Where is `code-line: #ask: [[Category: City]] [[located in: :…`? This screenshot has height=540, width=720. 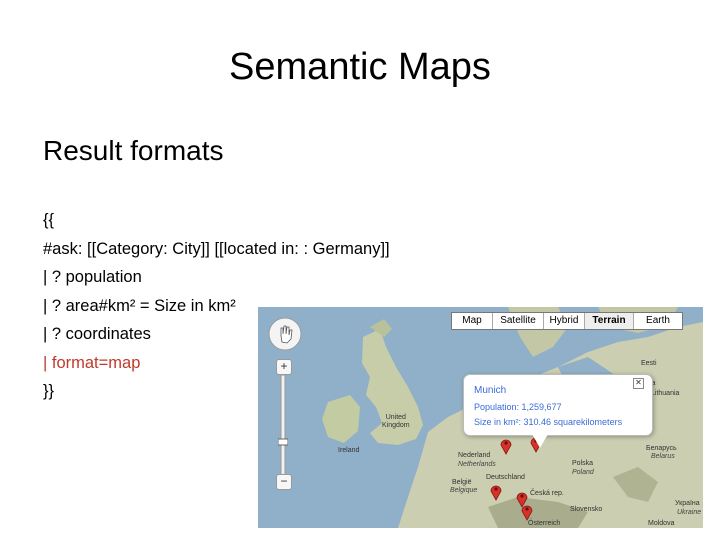 code-line: #ask: [[Category: City]] [[located in: :… is located at coordinates (216, 248).